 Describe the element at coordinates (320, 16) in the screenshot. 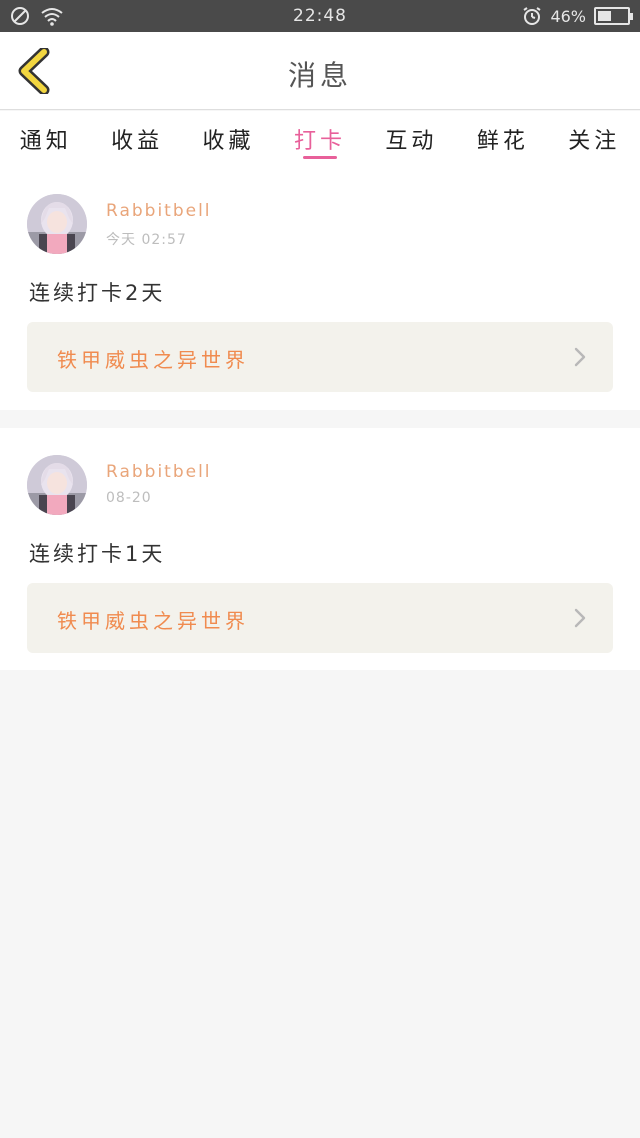

I see `status-bar: 22:48 46%` at that location.